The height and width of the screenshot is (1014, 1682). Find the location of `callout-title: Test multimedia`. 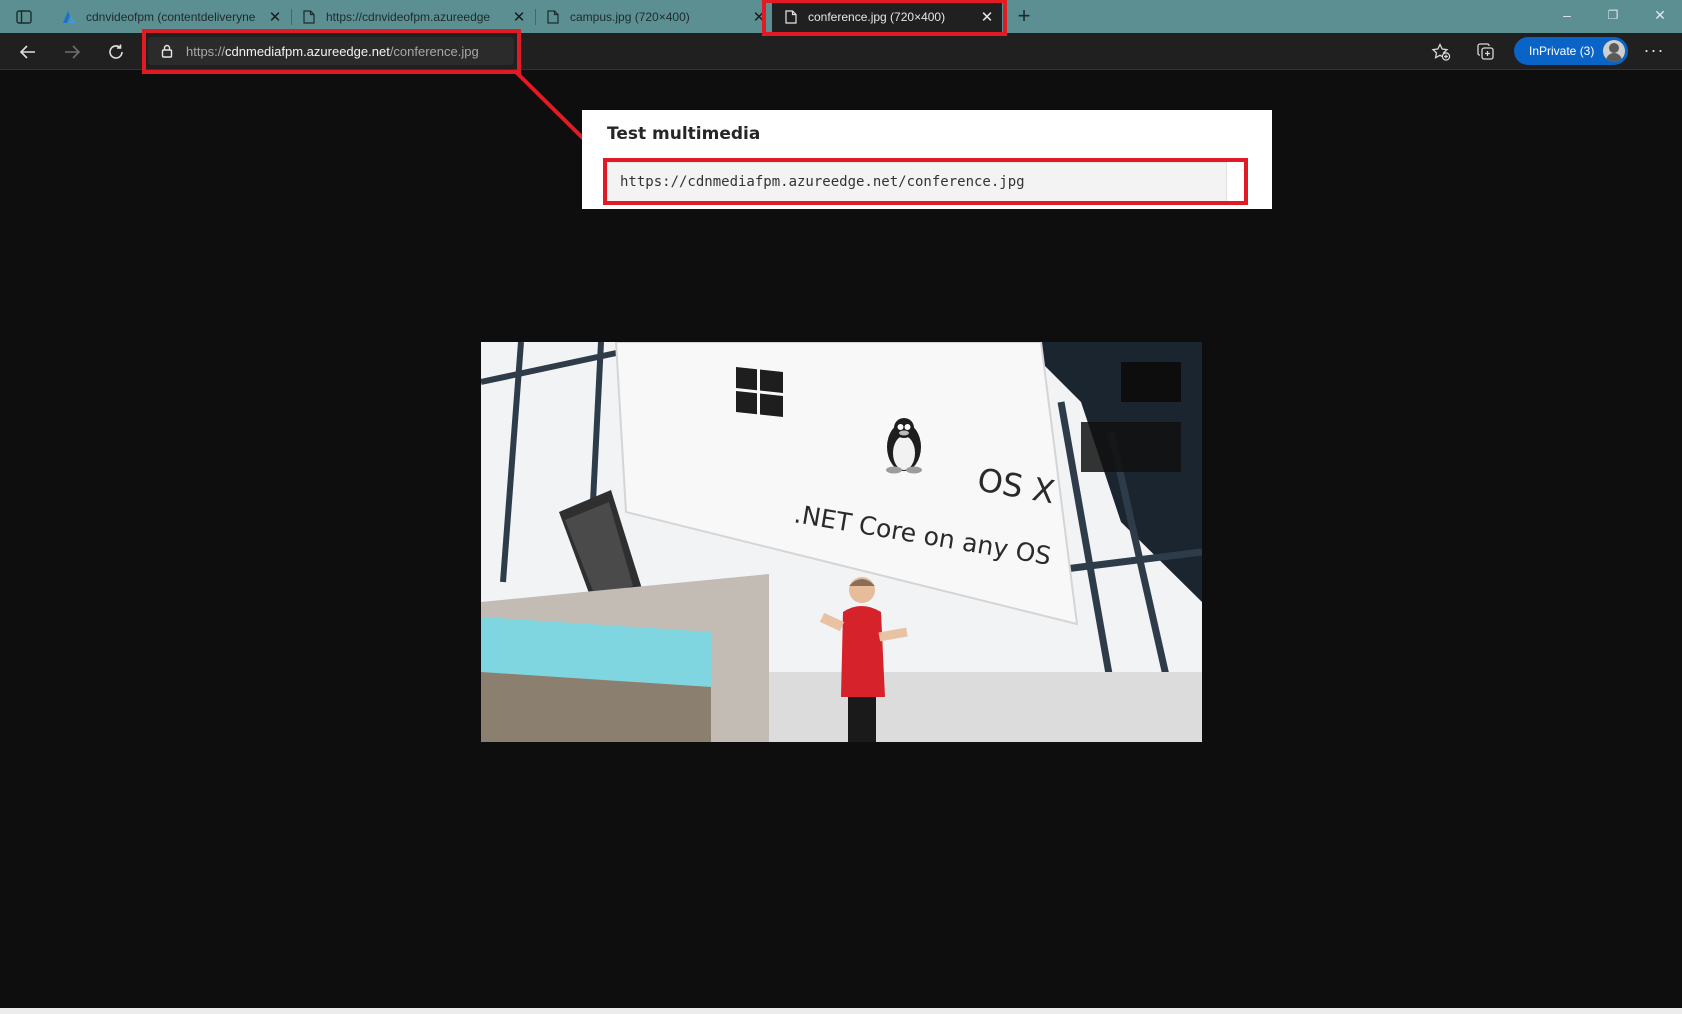

callout-title: Test multimedia is located at coordinates (684, 134).